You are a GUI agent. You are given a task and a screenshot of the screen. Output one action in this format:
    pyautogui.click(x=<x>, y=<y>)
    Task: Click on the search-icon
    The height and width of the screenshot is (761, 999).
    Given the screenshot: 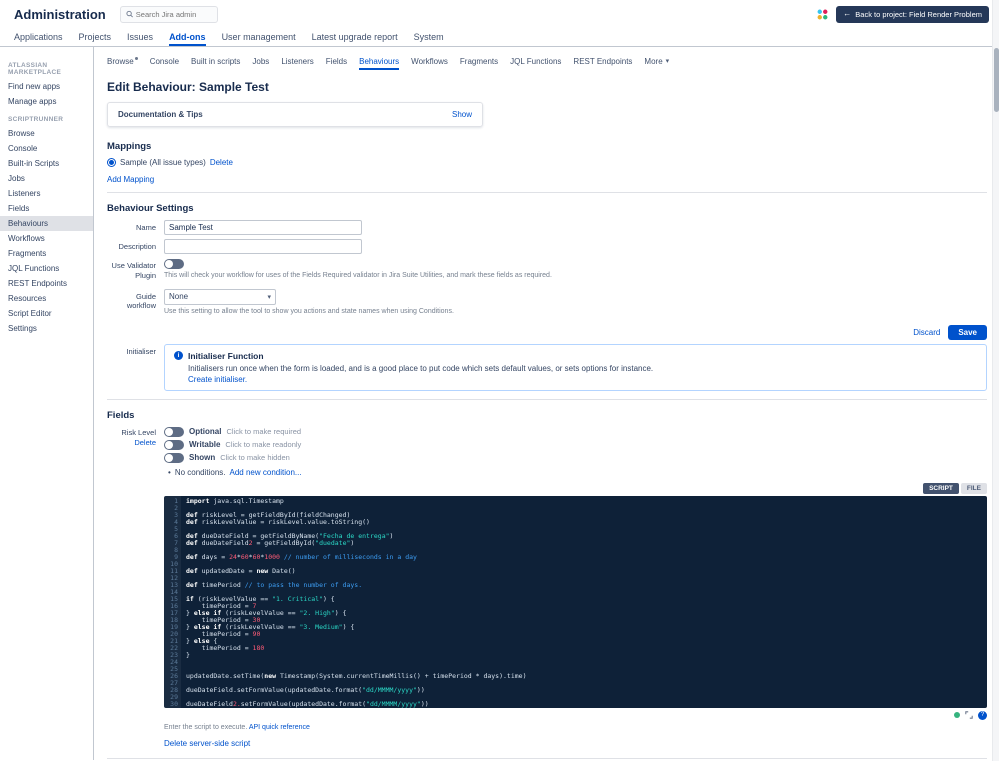 What is the action you would take?
    pyautogui.click(x=129, y=14)
    